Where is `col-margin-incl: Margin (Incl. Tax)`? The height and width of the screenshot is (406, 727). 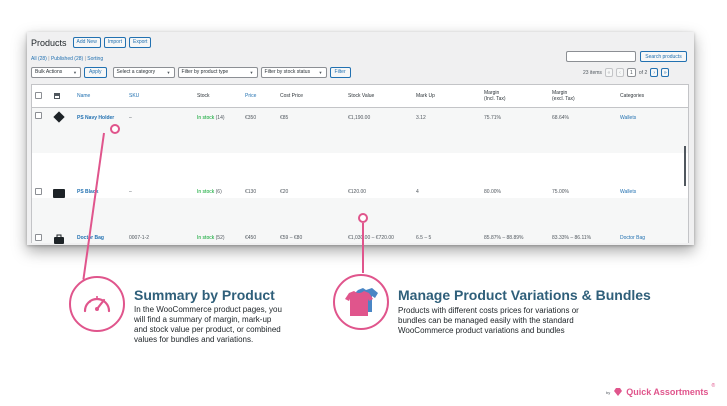 col-margin-incl: Margin (Incl. Tax) is located at coordinates (495, 96).